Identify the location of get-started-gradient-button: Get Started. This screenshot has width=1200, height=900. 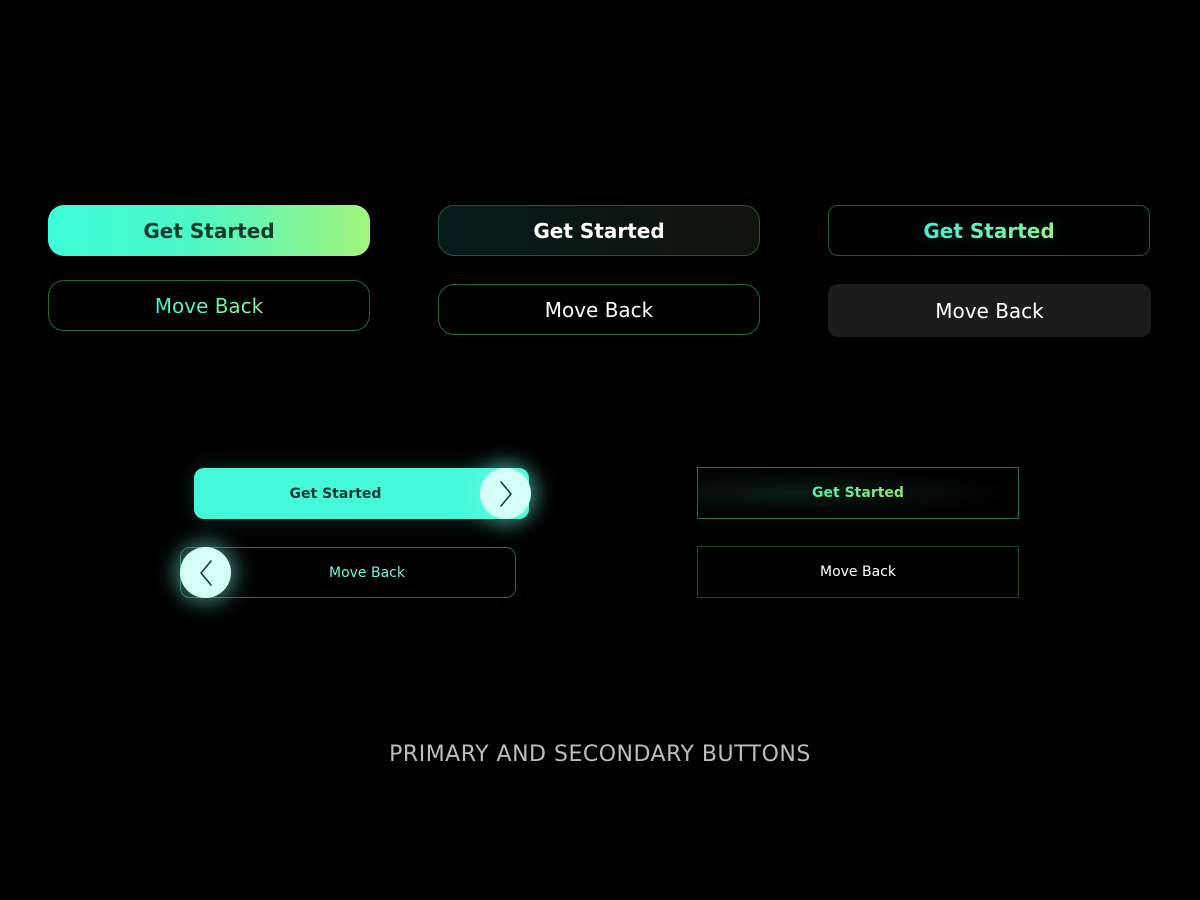
(209, 230).